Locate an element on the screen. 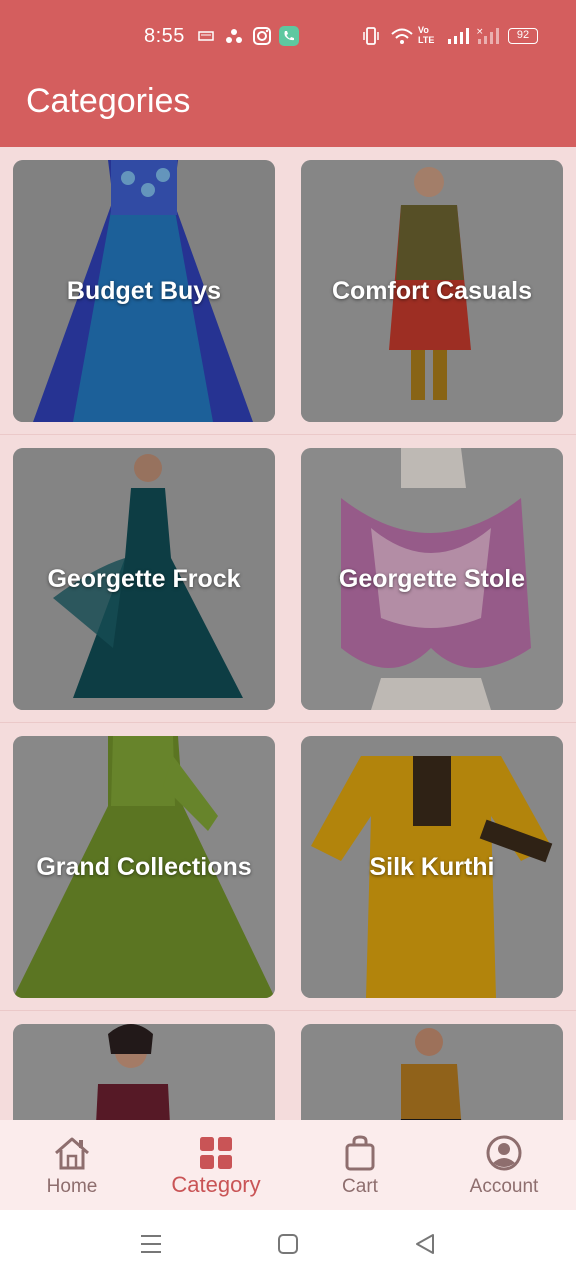 The height and width of the screenshot is (1280, 576). category-card-georgette-stole: Georgette Stole is located at coordinates (432, 579).